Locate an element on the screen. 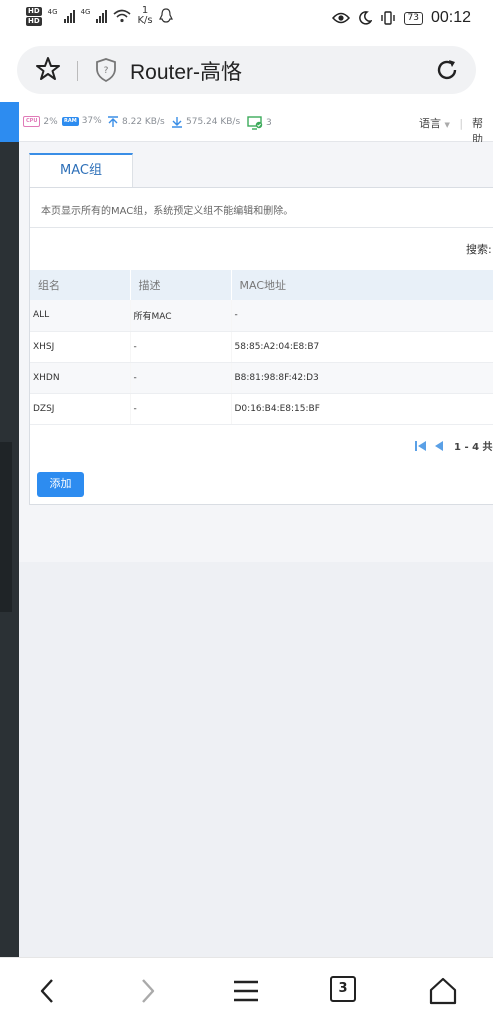  divider is located at coordinates (77, 71).